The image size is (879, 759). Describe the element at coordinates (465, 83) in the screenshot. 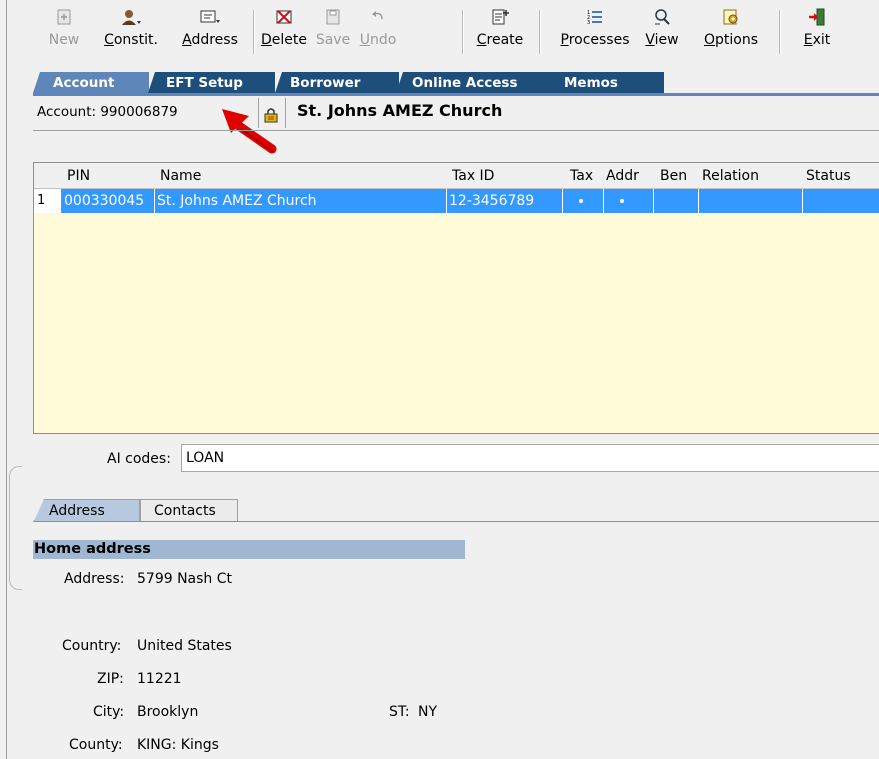

I see `tab-label: Online Access` at that location.